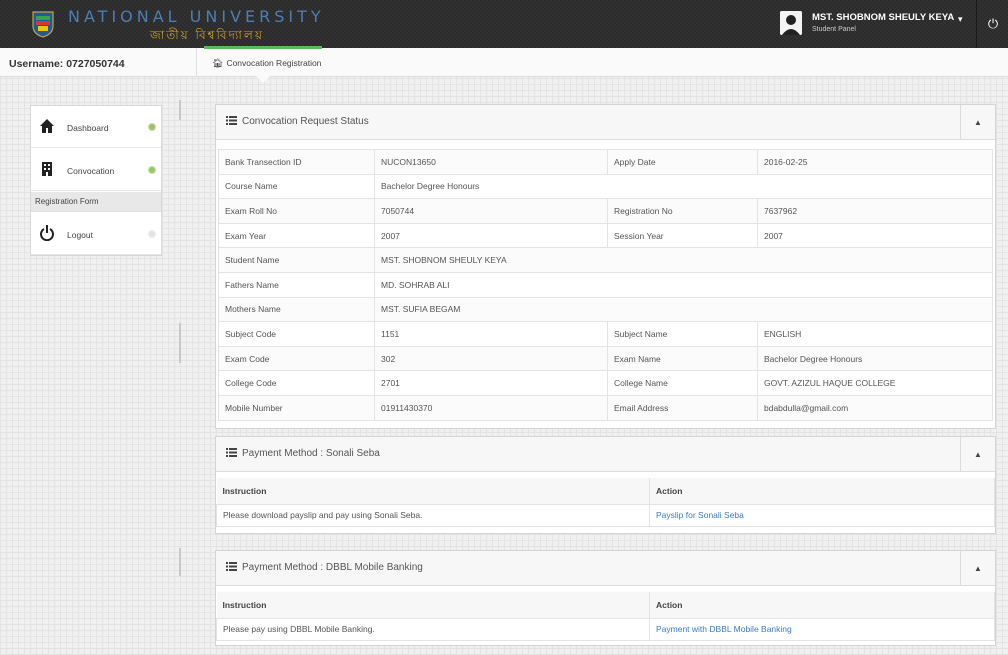 The height and width of the screenshot is (655, 1008). I want to click on field-label-cell: Exam Roll No, so click(296, 211).